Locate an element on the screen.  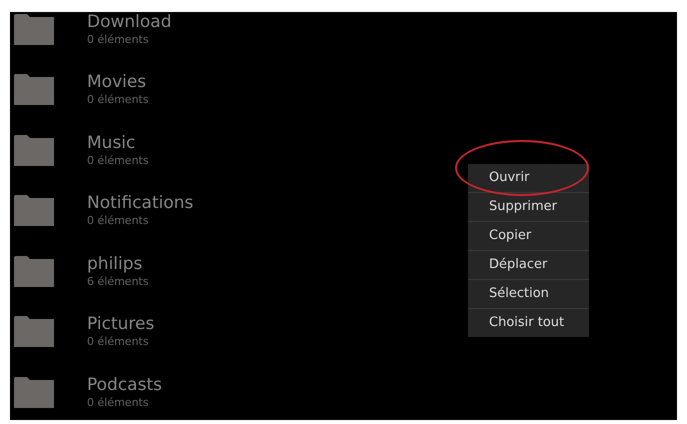
menu-item: Choisir tout is located at coordinates (528, 323).